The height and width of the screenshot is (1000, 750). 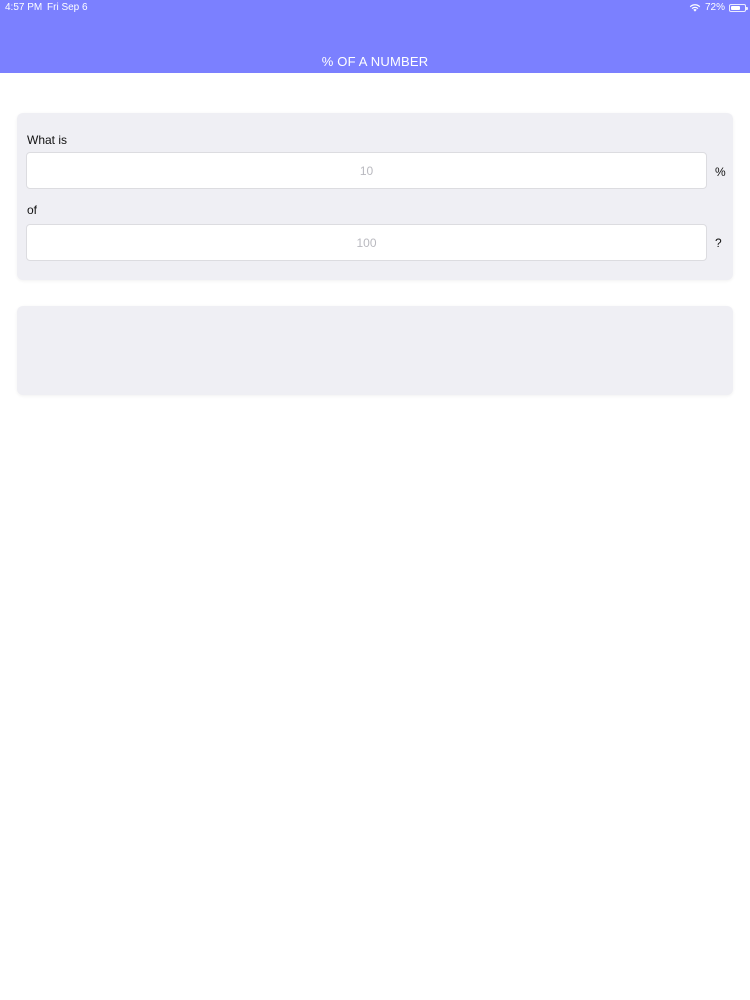 What do you see at coordinates (67, 7) in the screenshot?
I see `status-date: Fri Sep 6` at bounding box center [67, 7].